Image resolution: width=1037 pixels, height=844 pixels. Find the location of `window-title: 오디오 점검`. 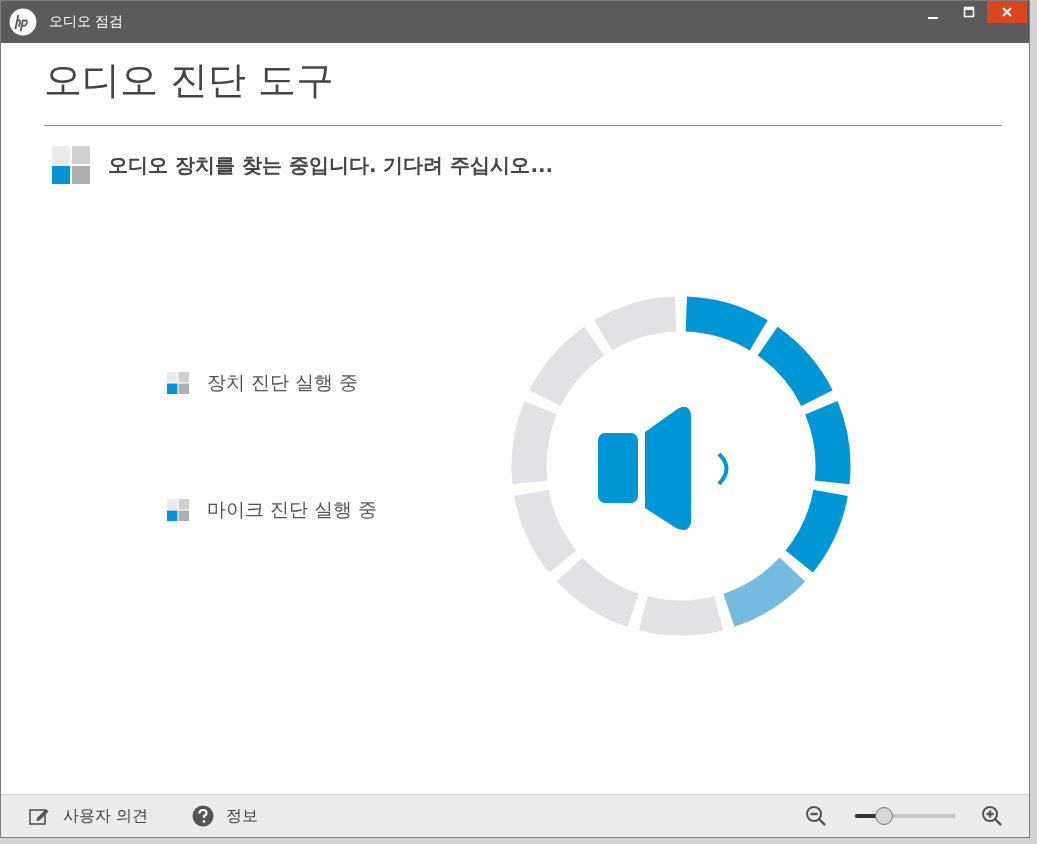

window-title: 오디오 점검 is located at coordinates (86, 22).